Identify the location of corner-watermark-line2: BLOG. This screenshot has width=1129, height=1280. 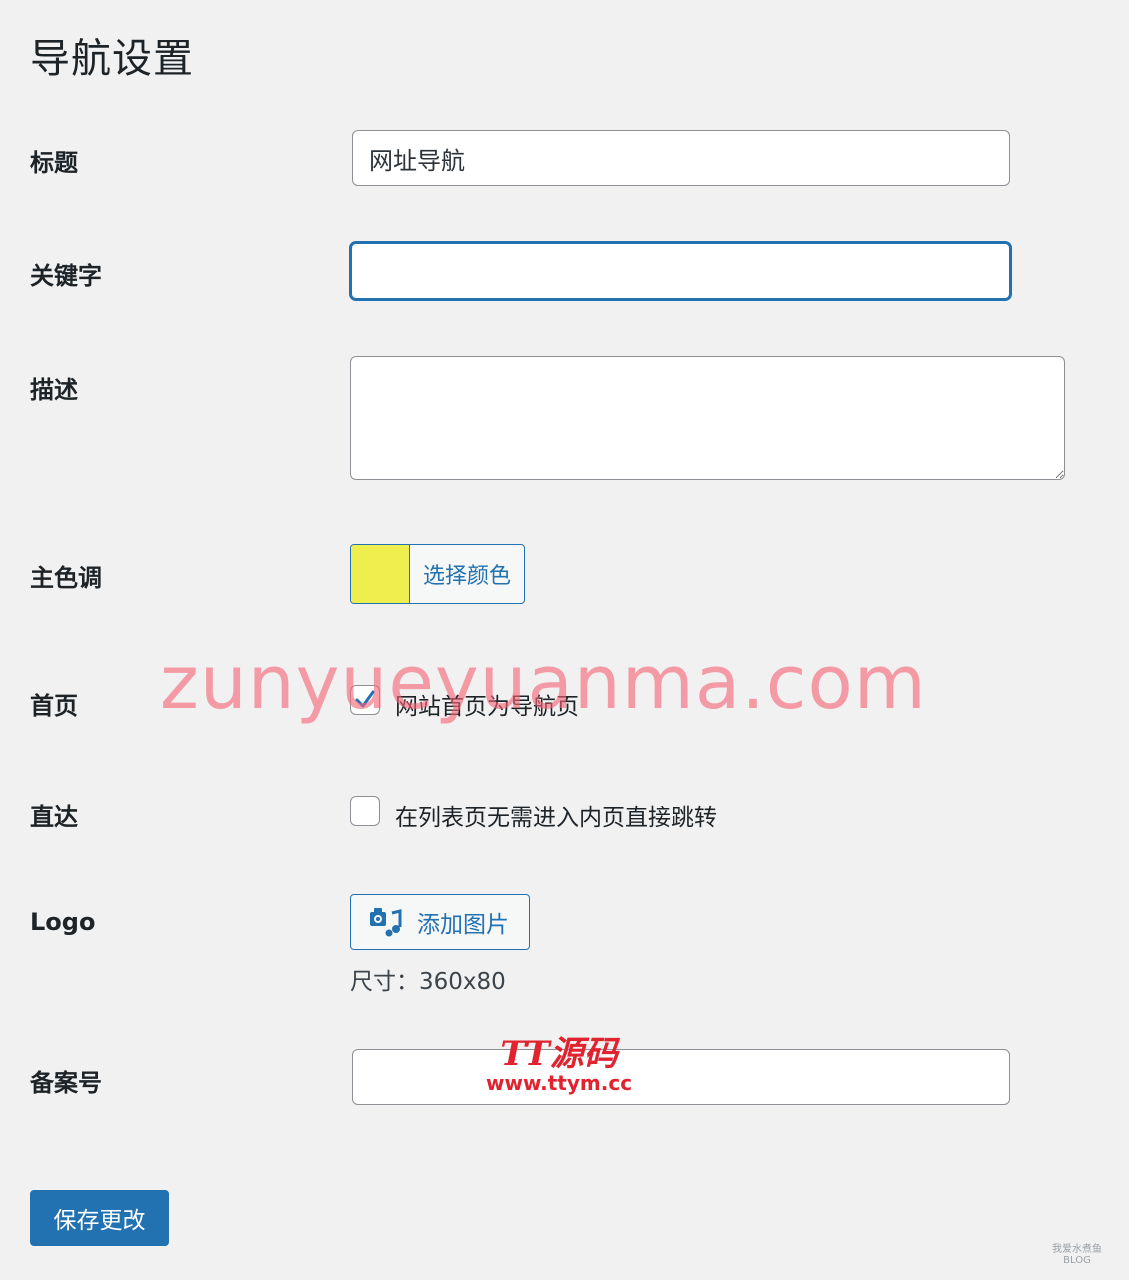
(1077, 1260).